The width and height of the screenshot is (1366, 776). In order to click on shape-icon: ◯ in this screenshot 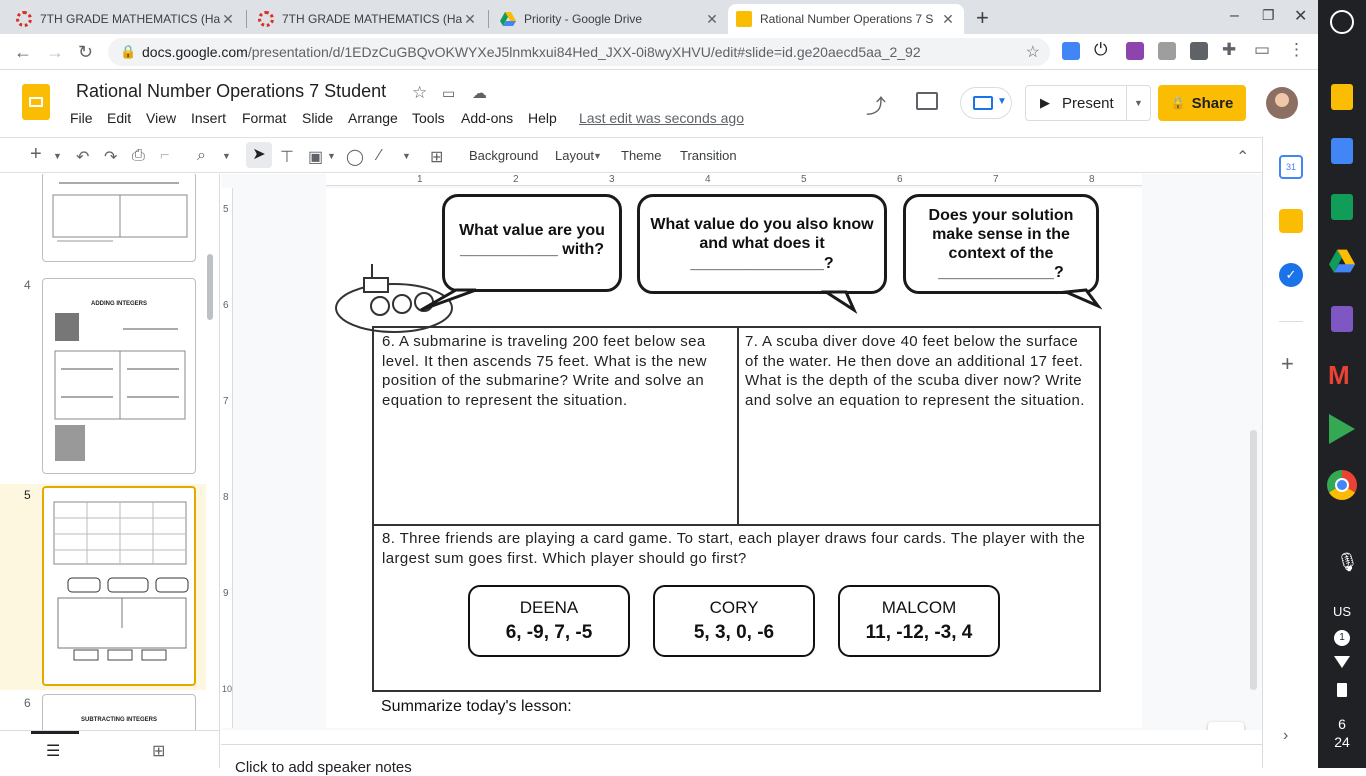, I will do `click(355, 157)`.